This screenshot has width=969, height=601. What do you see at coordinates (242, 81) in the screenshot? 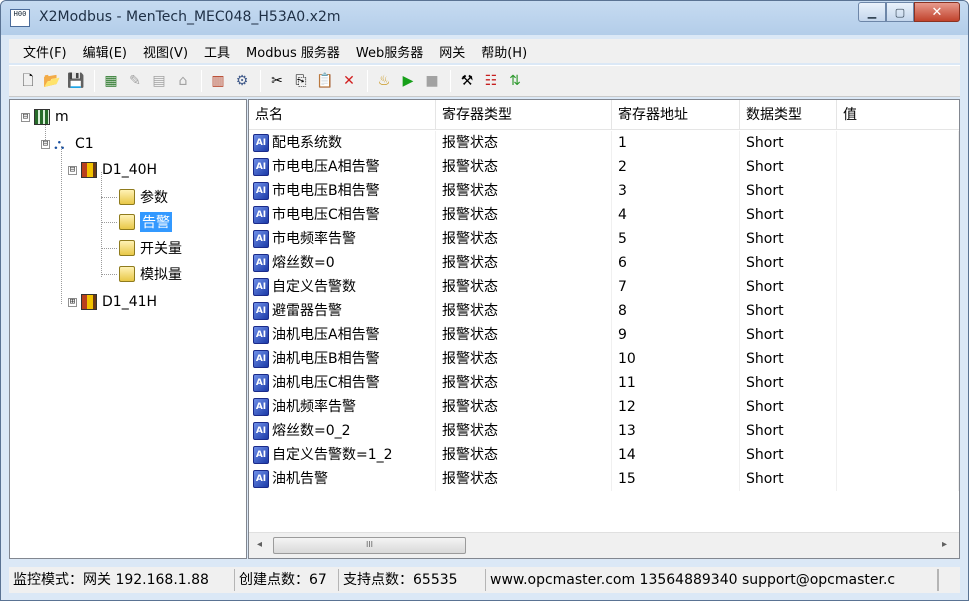
I see `settings-icon: ⚙` at bounding box center [242, 81].